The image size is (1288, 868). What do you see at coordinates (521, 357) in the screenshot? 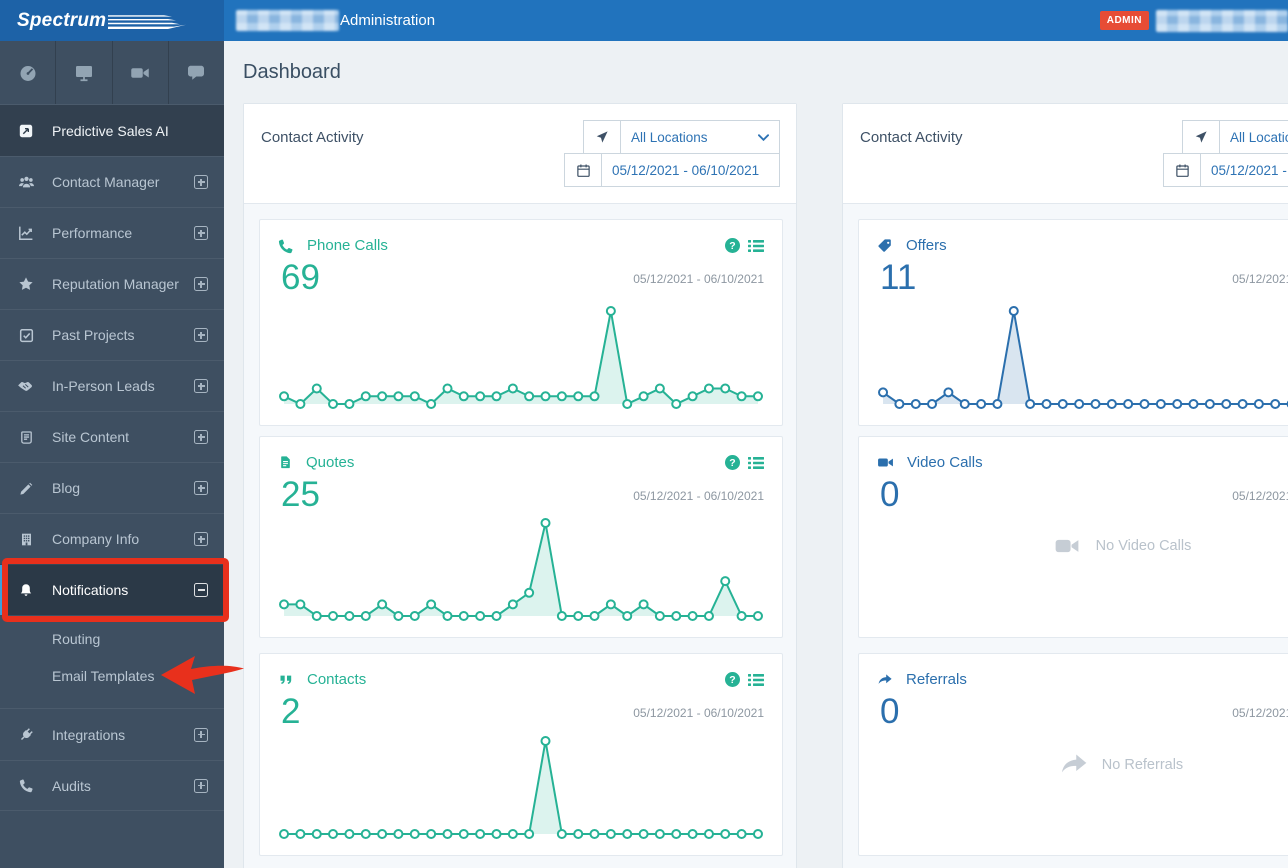
I see `phone-calls-sparkline` at bounding box center [521, 357].